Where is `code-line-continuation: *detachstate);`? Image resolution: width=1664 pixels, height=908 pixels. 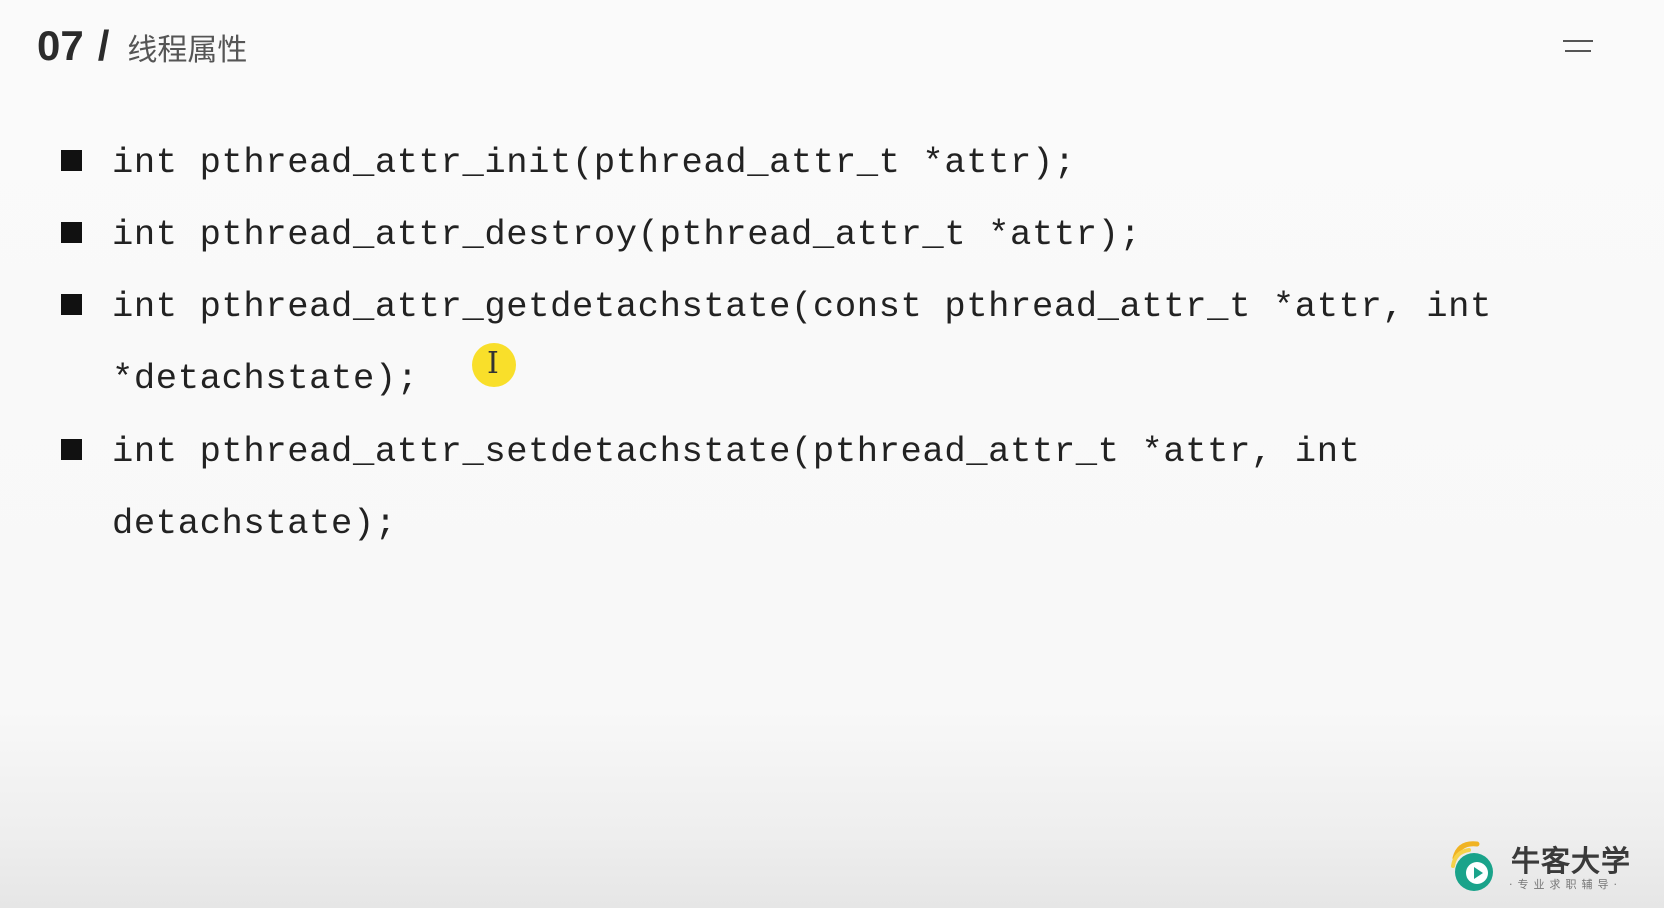
code-line-continuation: *detachstate); is located at coordinates (265, 378).